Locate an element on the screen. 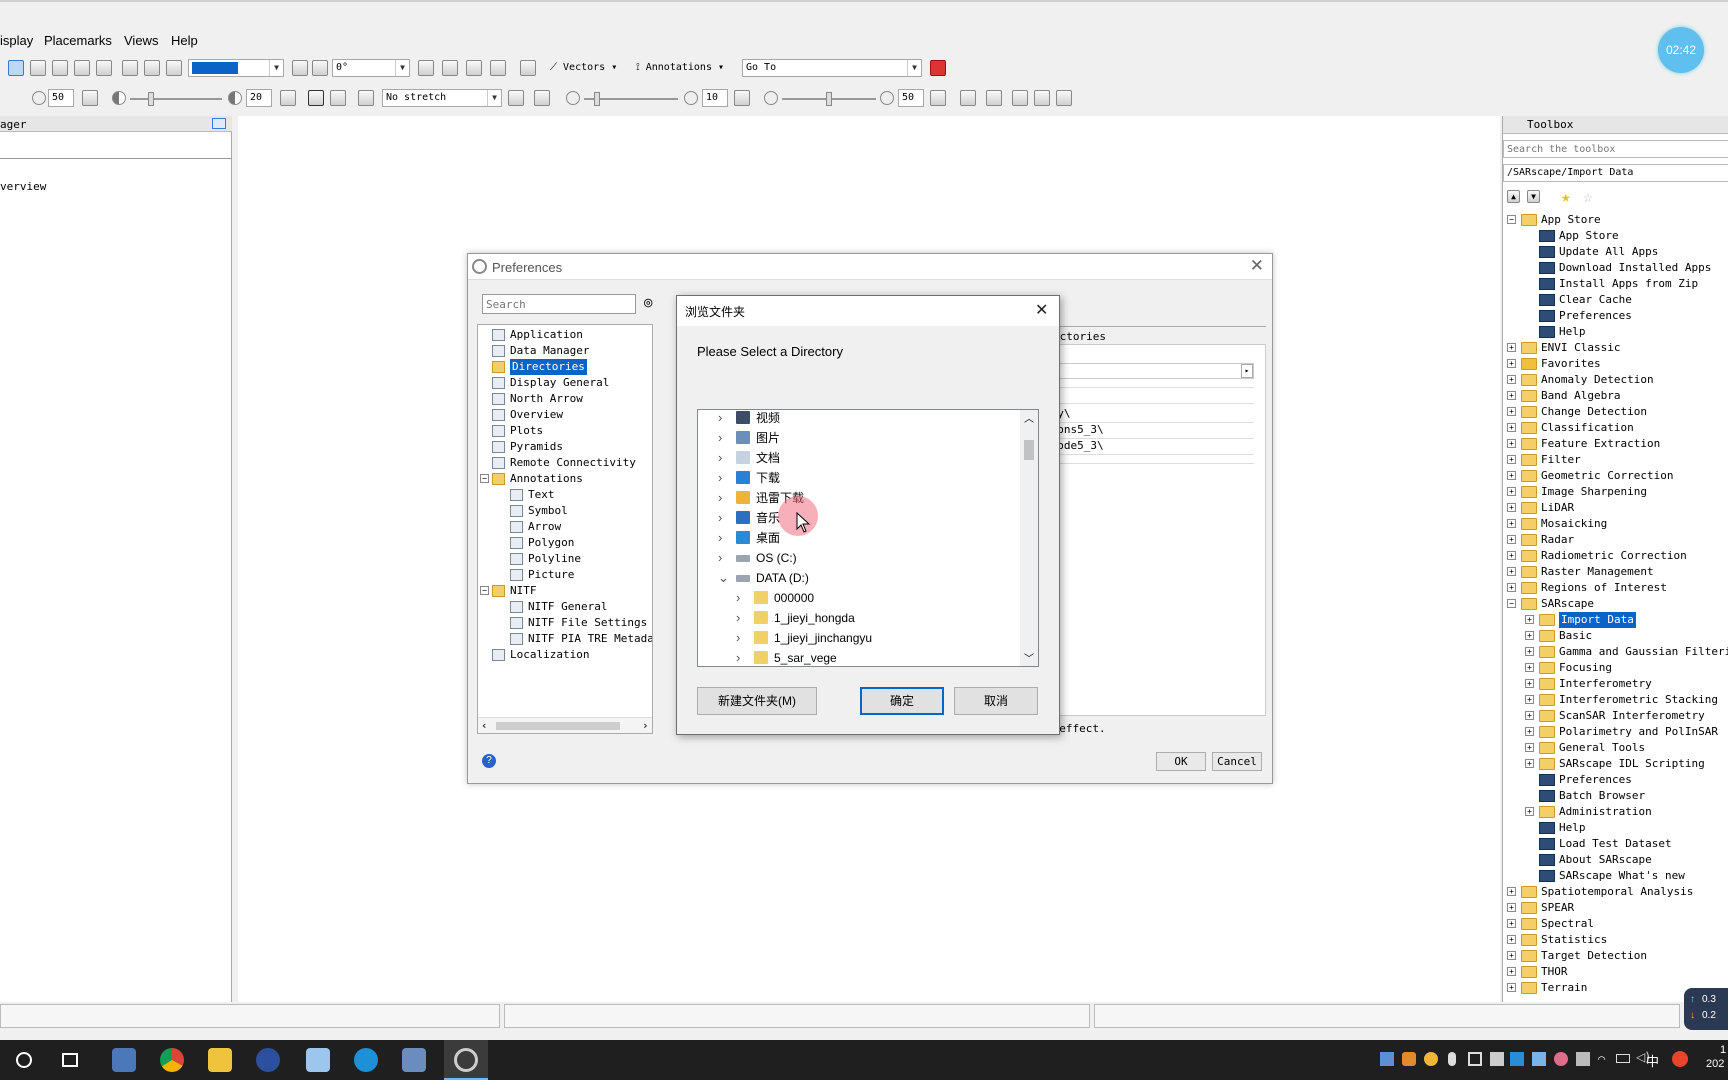  nav-scroll-thumb is located at coordinates (558, 726).